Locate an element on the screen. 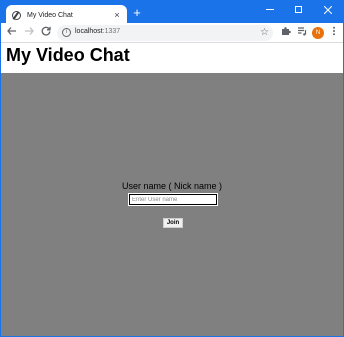 The width and height of the screenshot is (344, 337). back-button is located at coordinates (12, 33).